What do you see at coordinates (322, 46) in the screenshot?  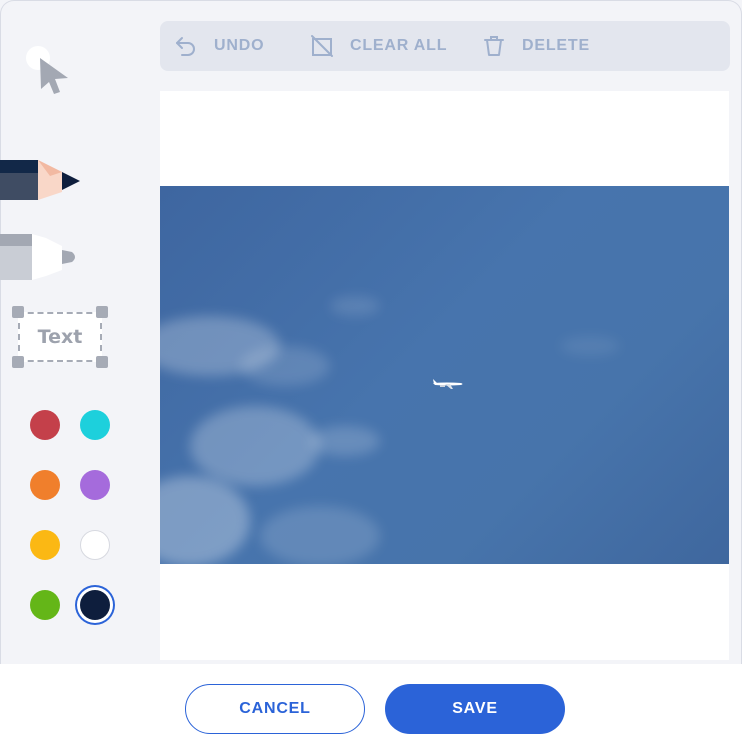 I see `clear-all-icon` at bounding box center [322, 46].